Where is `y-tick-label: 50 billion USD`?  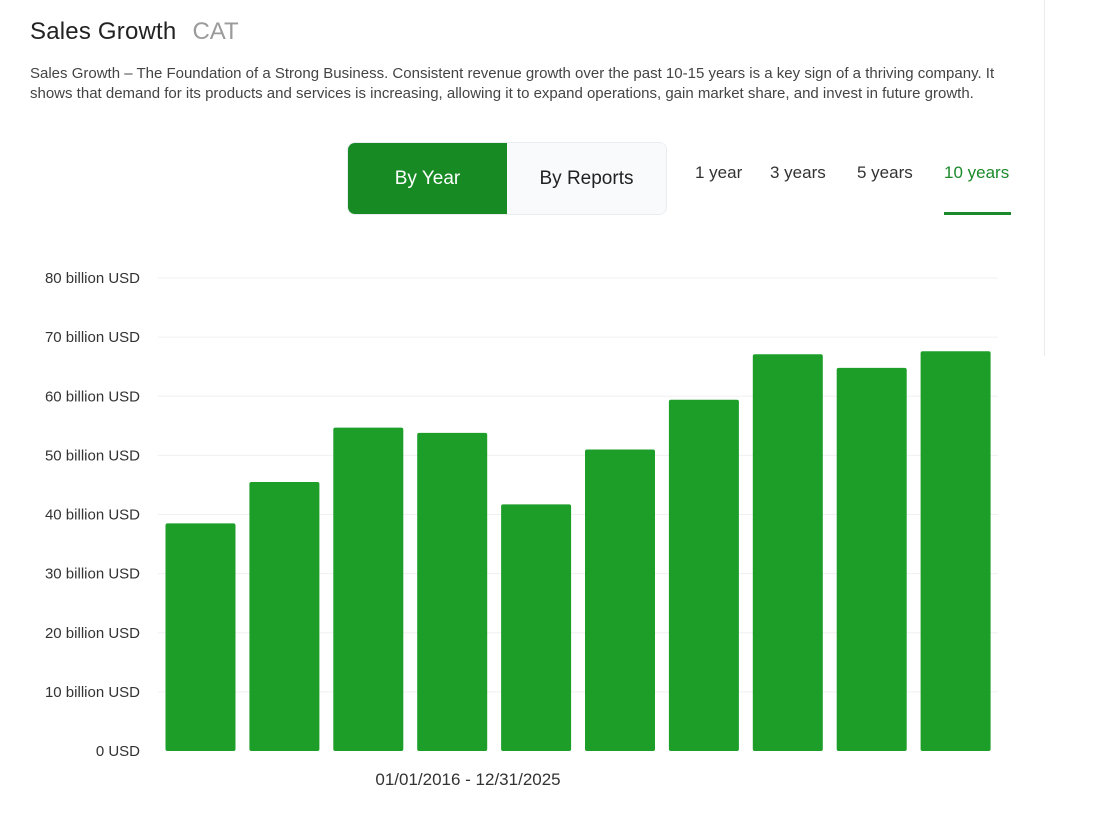 y-tick-label: 50 billion USD is located at coordinates (92, 455).